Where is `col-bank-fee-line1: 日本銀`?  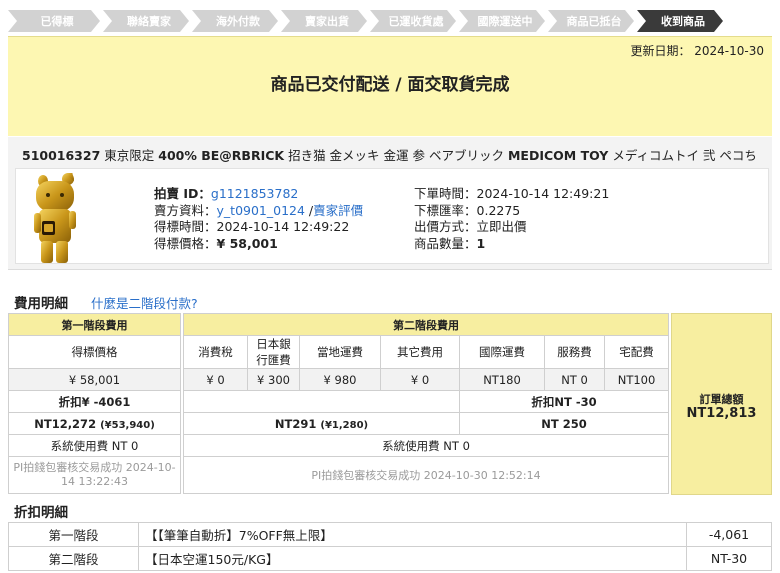
col-bank-fee-line1: 日本銀 is located at coordinates (273, 344).